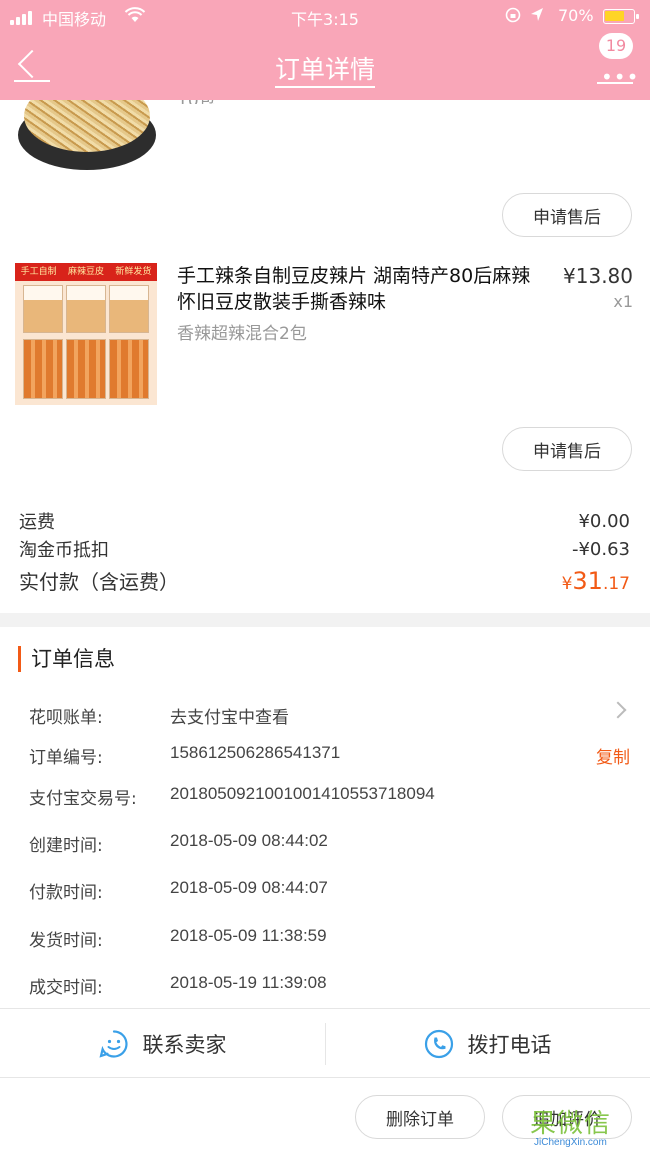  Describe the element at coordinates (600, 549) in the screenshot. I see `coin-value: -¥0.63` at that location.